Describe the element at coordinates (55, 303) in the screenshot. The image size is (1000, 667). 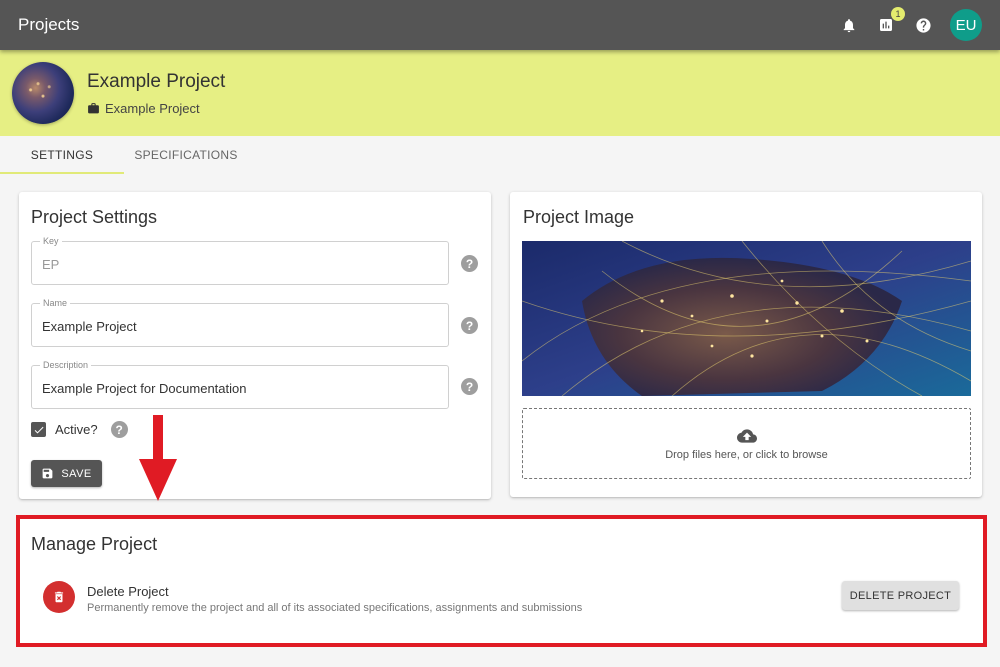
I see `name-label: Name` at that location.